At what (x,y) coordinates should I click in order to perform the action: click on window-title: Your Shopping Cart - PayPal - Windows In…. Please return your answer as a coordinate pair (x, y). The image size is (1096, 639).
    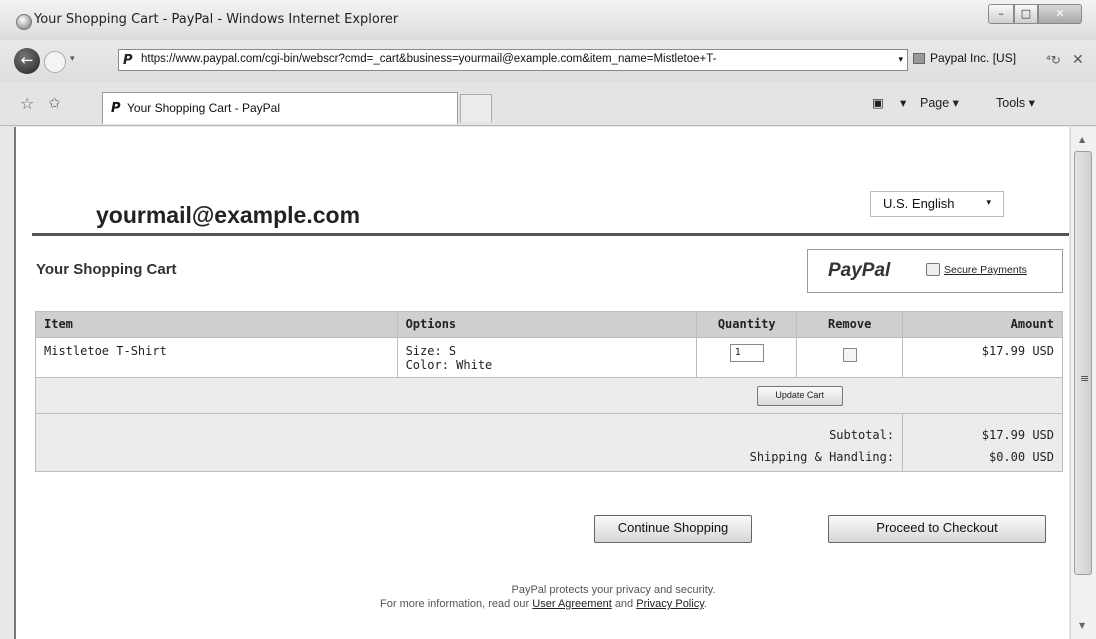
    Looking at the image, I should click on (216, 19).